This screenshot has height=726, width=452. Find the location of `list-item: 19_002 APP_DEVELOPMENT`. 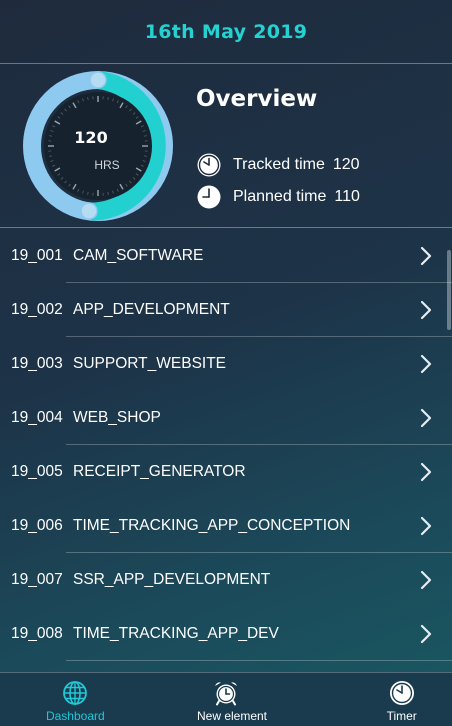

list-item: 19_002 APP_DEVELOPMENT is located at coordinates (226, 310).